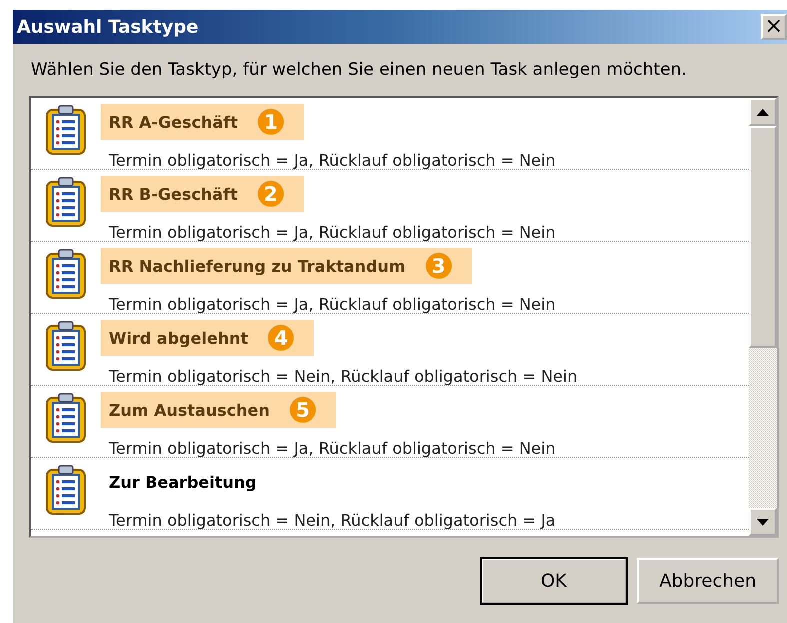 The height and width of the screenshot is (623, 787). I want to click on task-type-item: Wird abgelehnt 4 Termin obligatorisch = Nein, Rücklauf obligatorisch = Nein, so click(390, 350).